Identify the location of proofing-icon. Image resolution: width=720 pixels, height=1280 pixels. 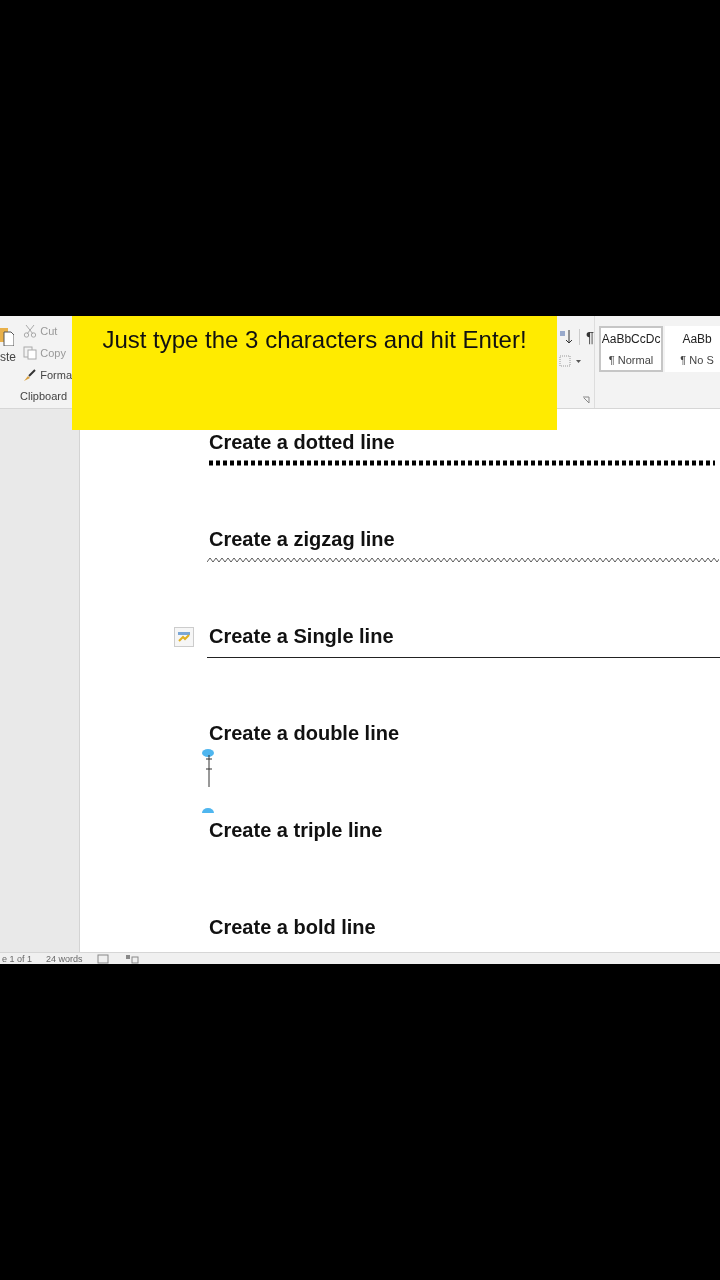
(103, 958).